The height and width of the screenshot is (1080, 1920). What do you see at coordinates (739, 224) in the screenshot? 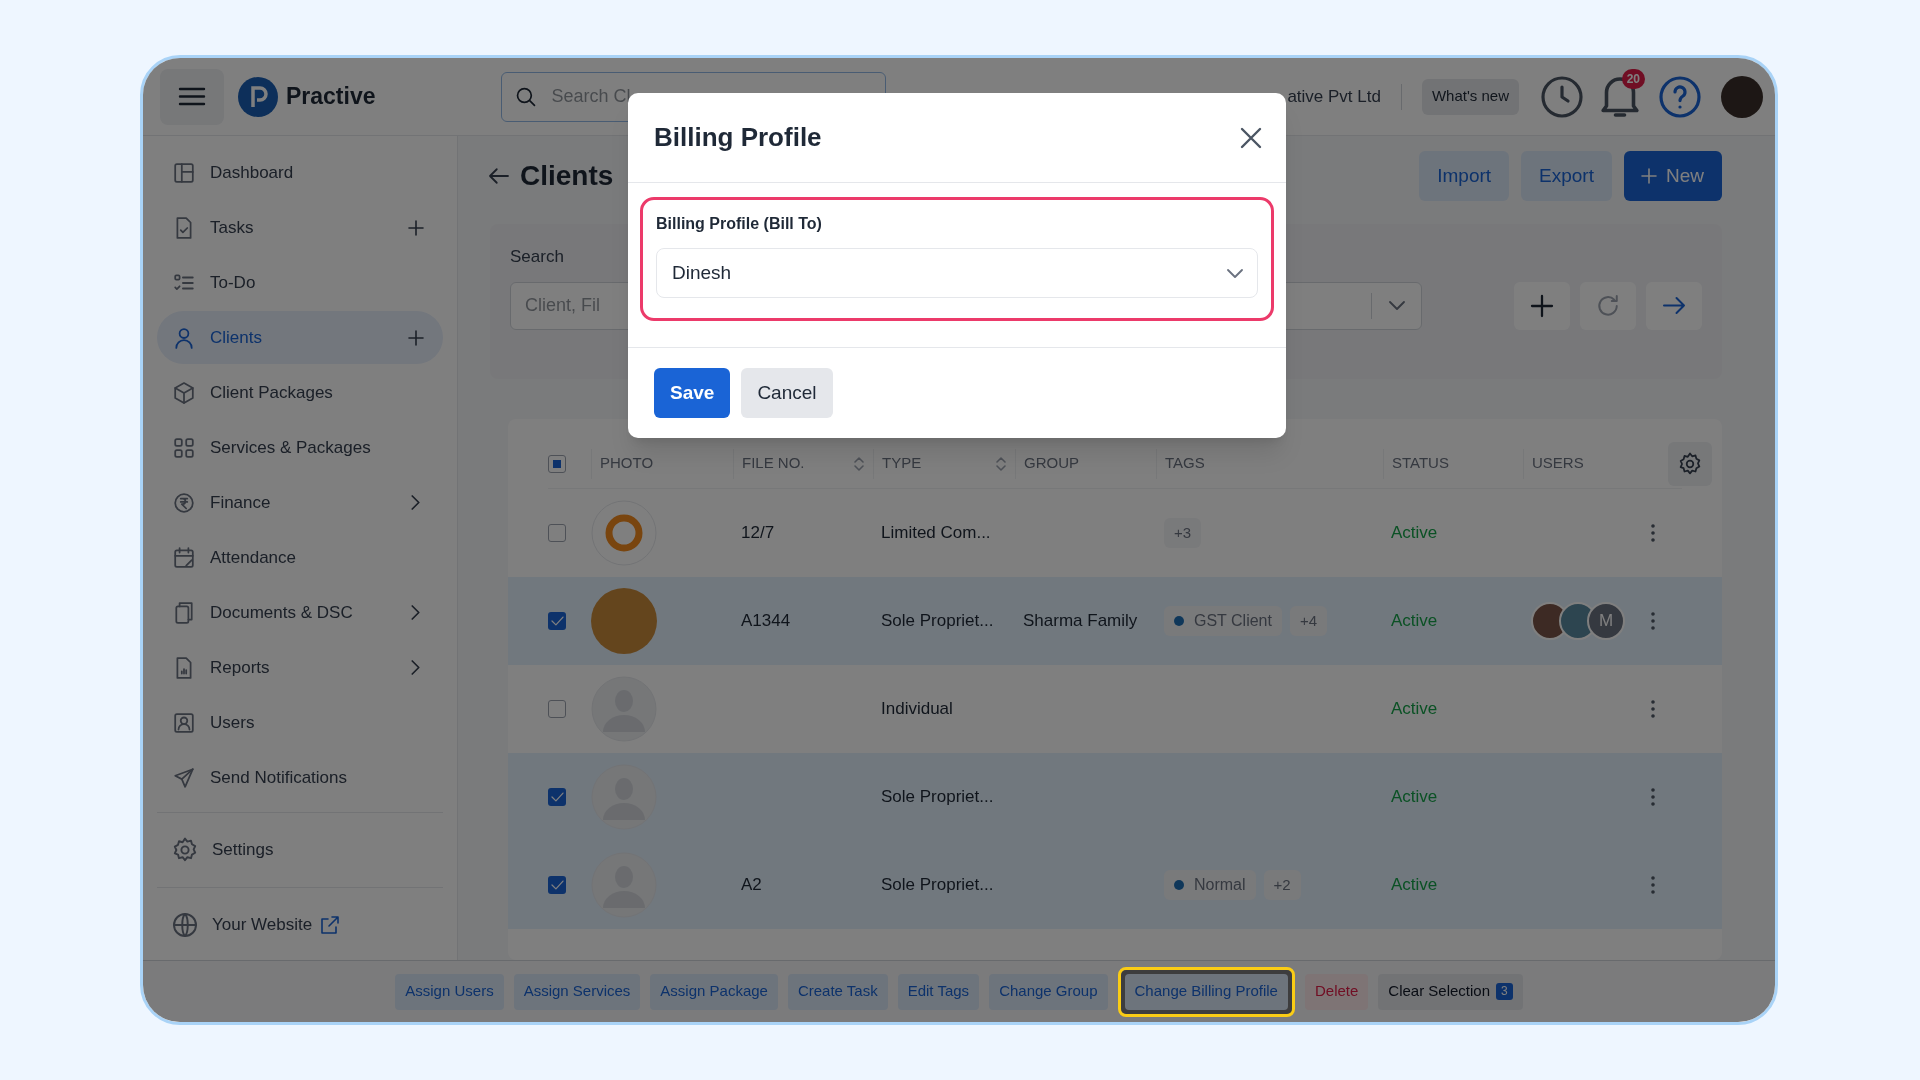
I see `field-label: Billing Profile (Bill To)` at bounding box center [739, 224].